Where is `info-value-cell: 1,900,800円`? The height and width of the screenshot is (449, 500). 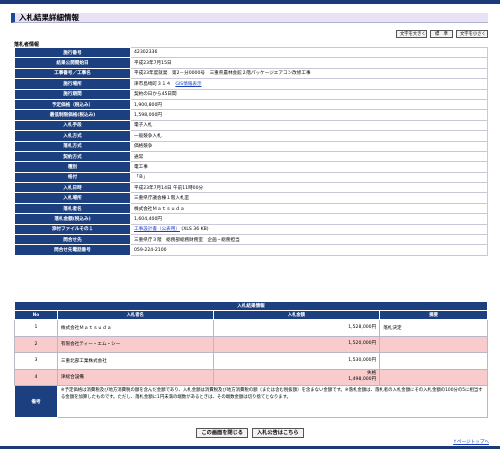
info-value-cell: 1,900,800円 is located at coordinates (309, 104).